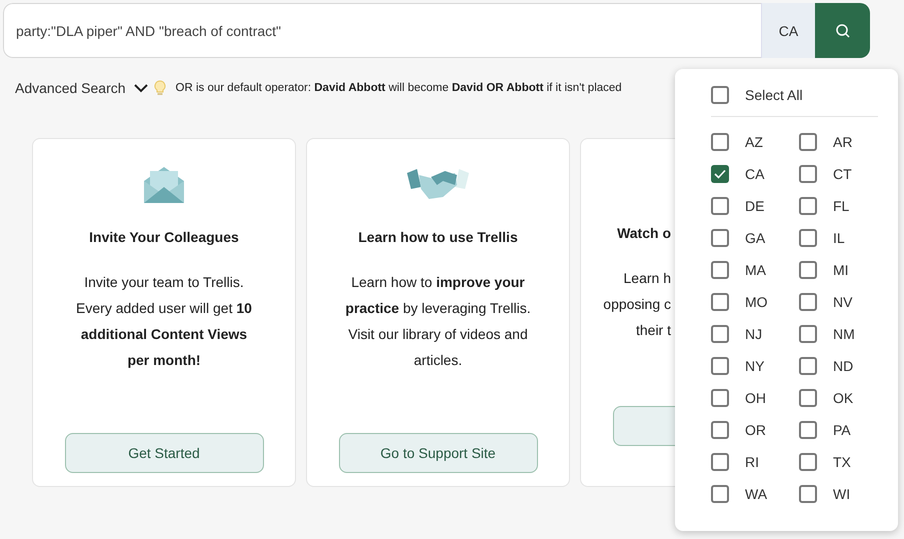  I want to click on option-label: IL, so click(839, 238).